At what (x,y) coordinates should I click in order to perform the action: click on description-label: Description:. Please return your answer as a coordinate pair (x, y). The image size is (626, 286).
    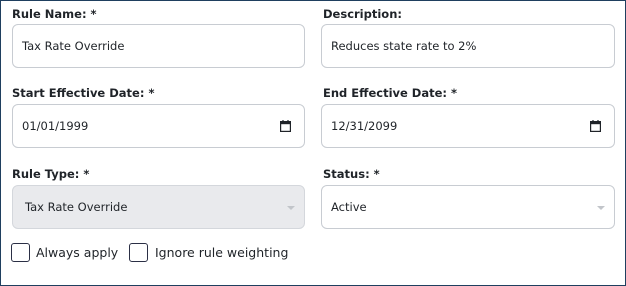
    Looking at the image, I should click on (362, 14).